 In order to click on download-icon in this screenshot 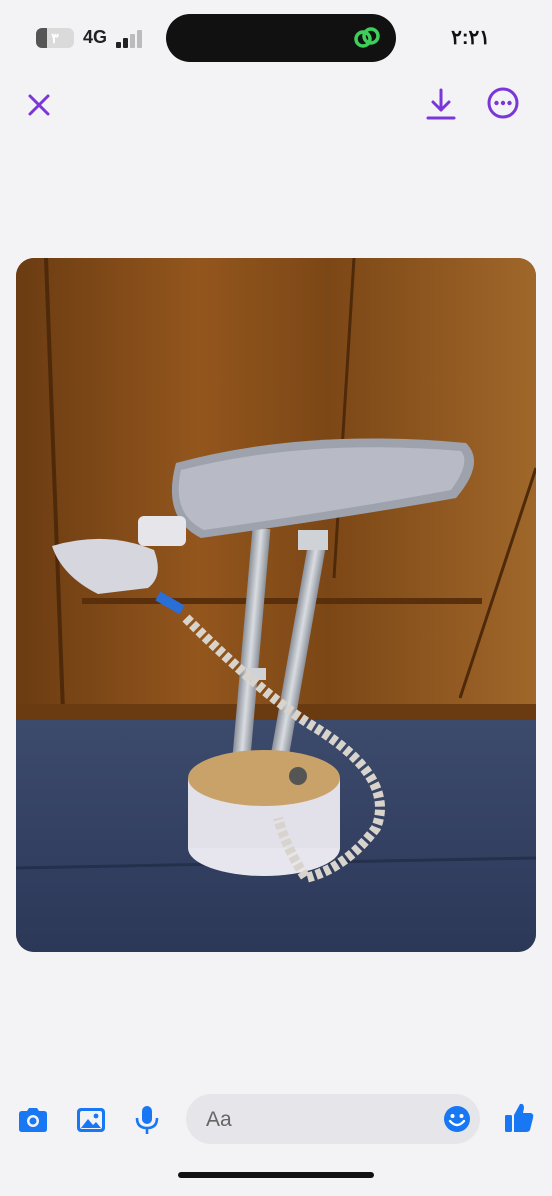, I will do `click(441, 104)`.